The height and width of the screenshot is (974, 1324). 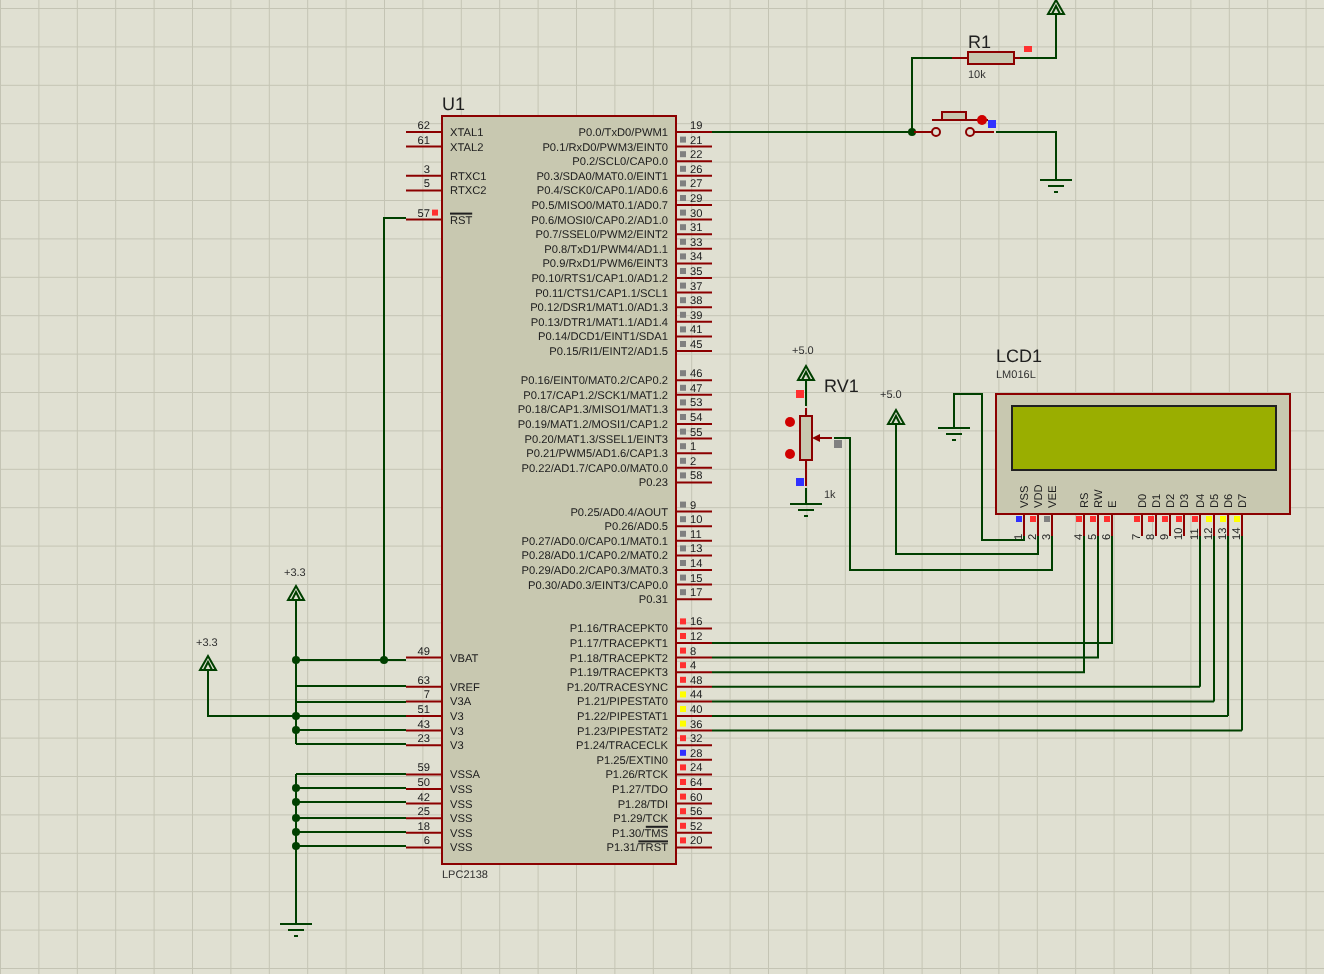 What do you see at coordinates (813, 438) in the screenshot?
I see `potentiometer-drawing` at bounding box center [813, 438].